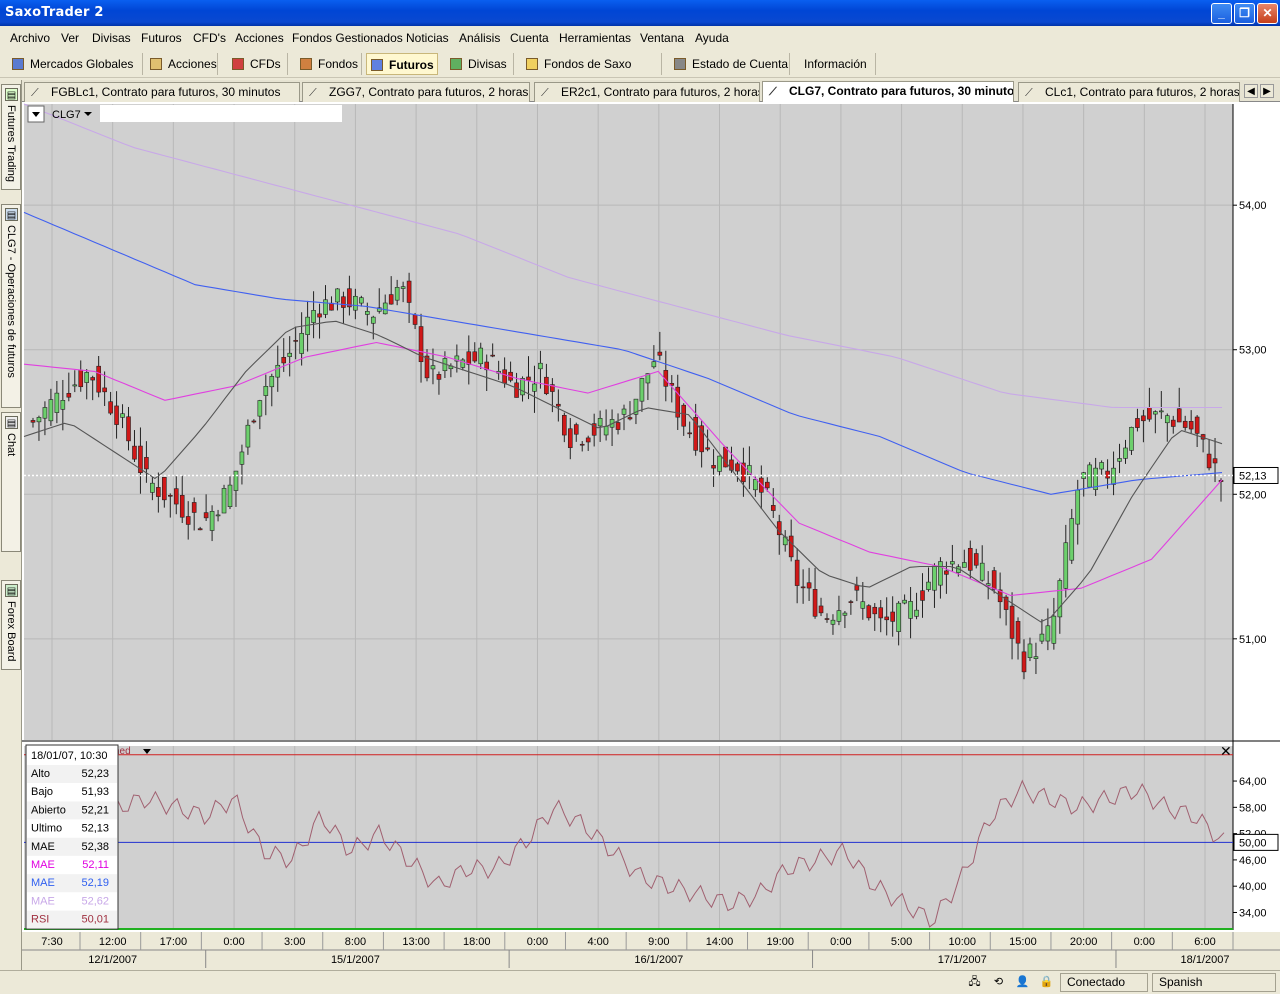 The height and width of the screenshot is (994, 1280). What do you see at coordinates (1221, 13) in the screenshot?
I see `minimize-button: _` at bounding box center [1221, 13].